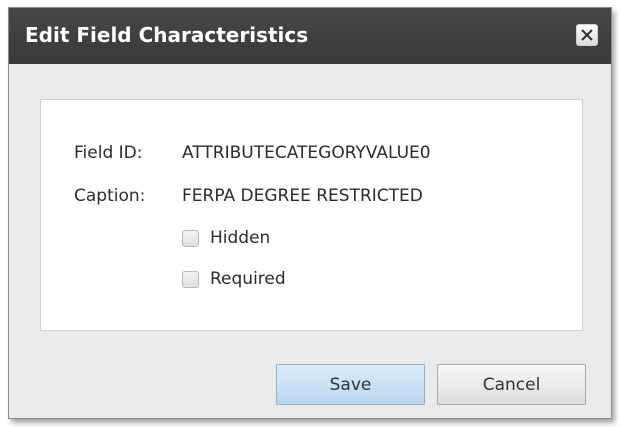  What do you see at coordinates (108, 153) in the screenshot?
I see `field-id-label: Field ID:` at bounding box center [108, 153].